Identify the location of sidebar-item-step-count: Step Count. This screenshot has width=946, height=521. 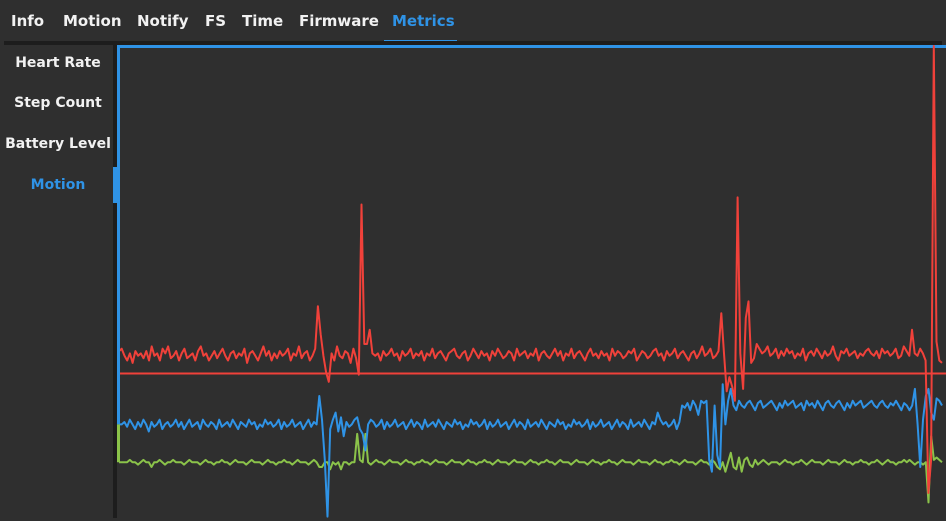
(58, 103).